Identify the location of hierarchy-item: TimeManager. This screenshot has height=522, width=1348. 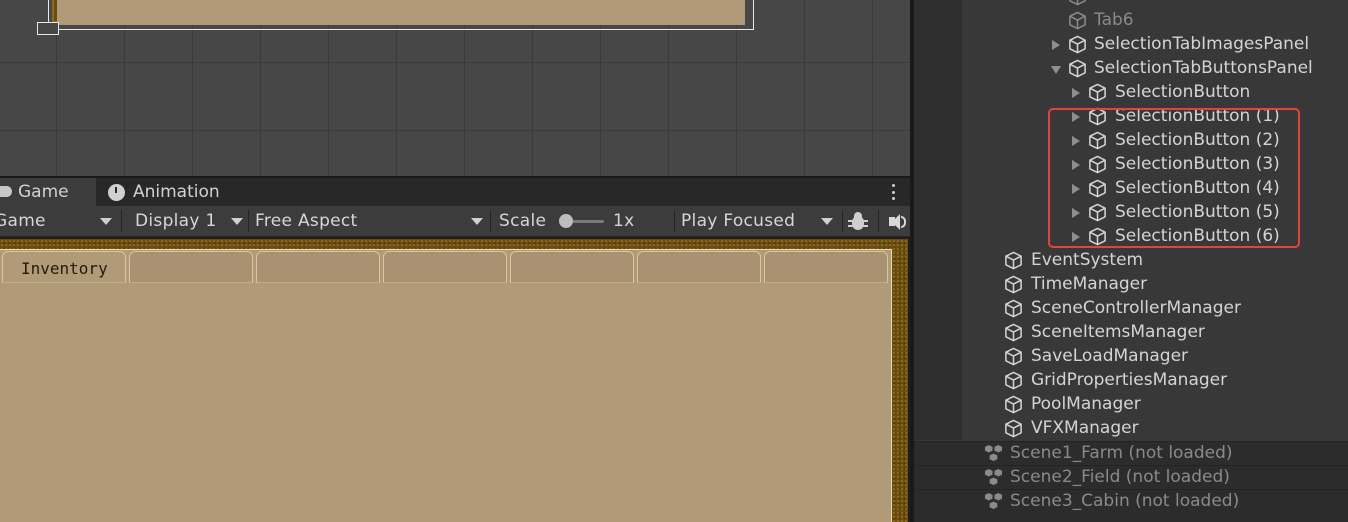
(1131, 285).